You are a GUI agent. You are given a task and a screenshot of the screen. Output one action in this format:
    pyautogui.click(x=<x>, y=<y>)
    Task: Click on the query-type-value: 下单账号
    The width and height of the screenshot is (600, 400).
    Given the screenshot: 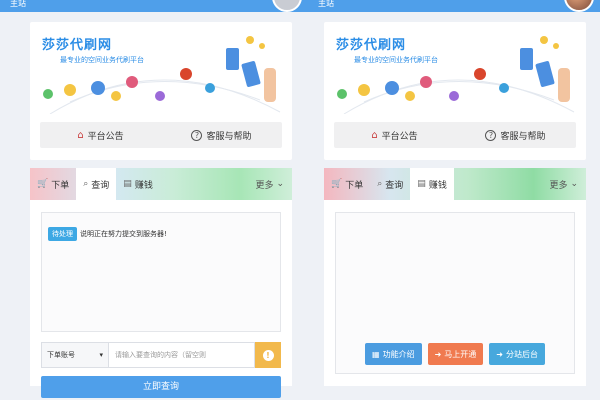 What is the action you would take?
    pyautogui.click(x=61, y=355)
    